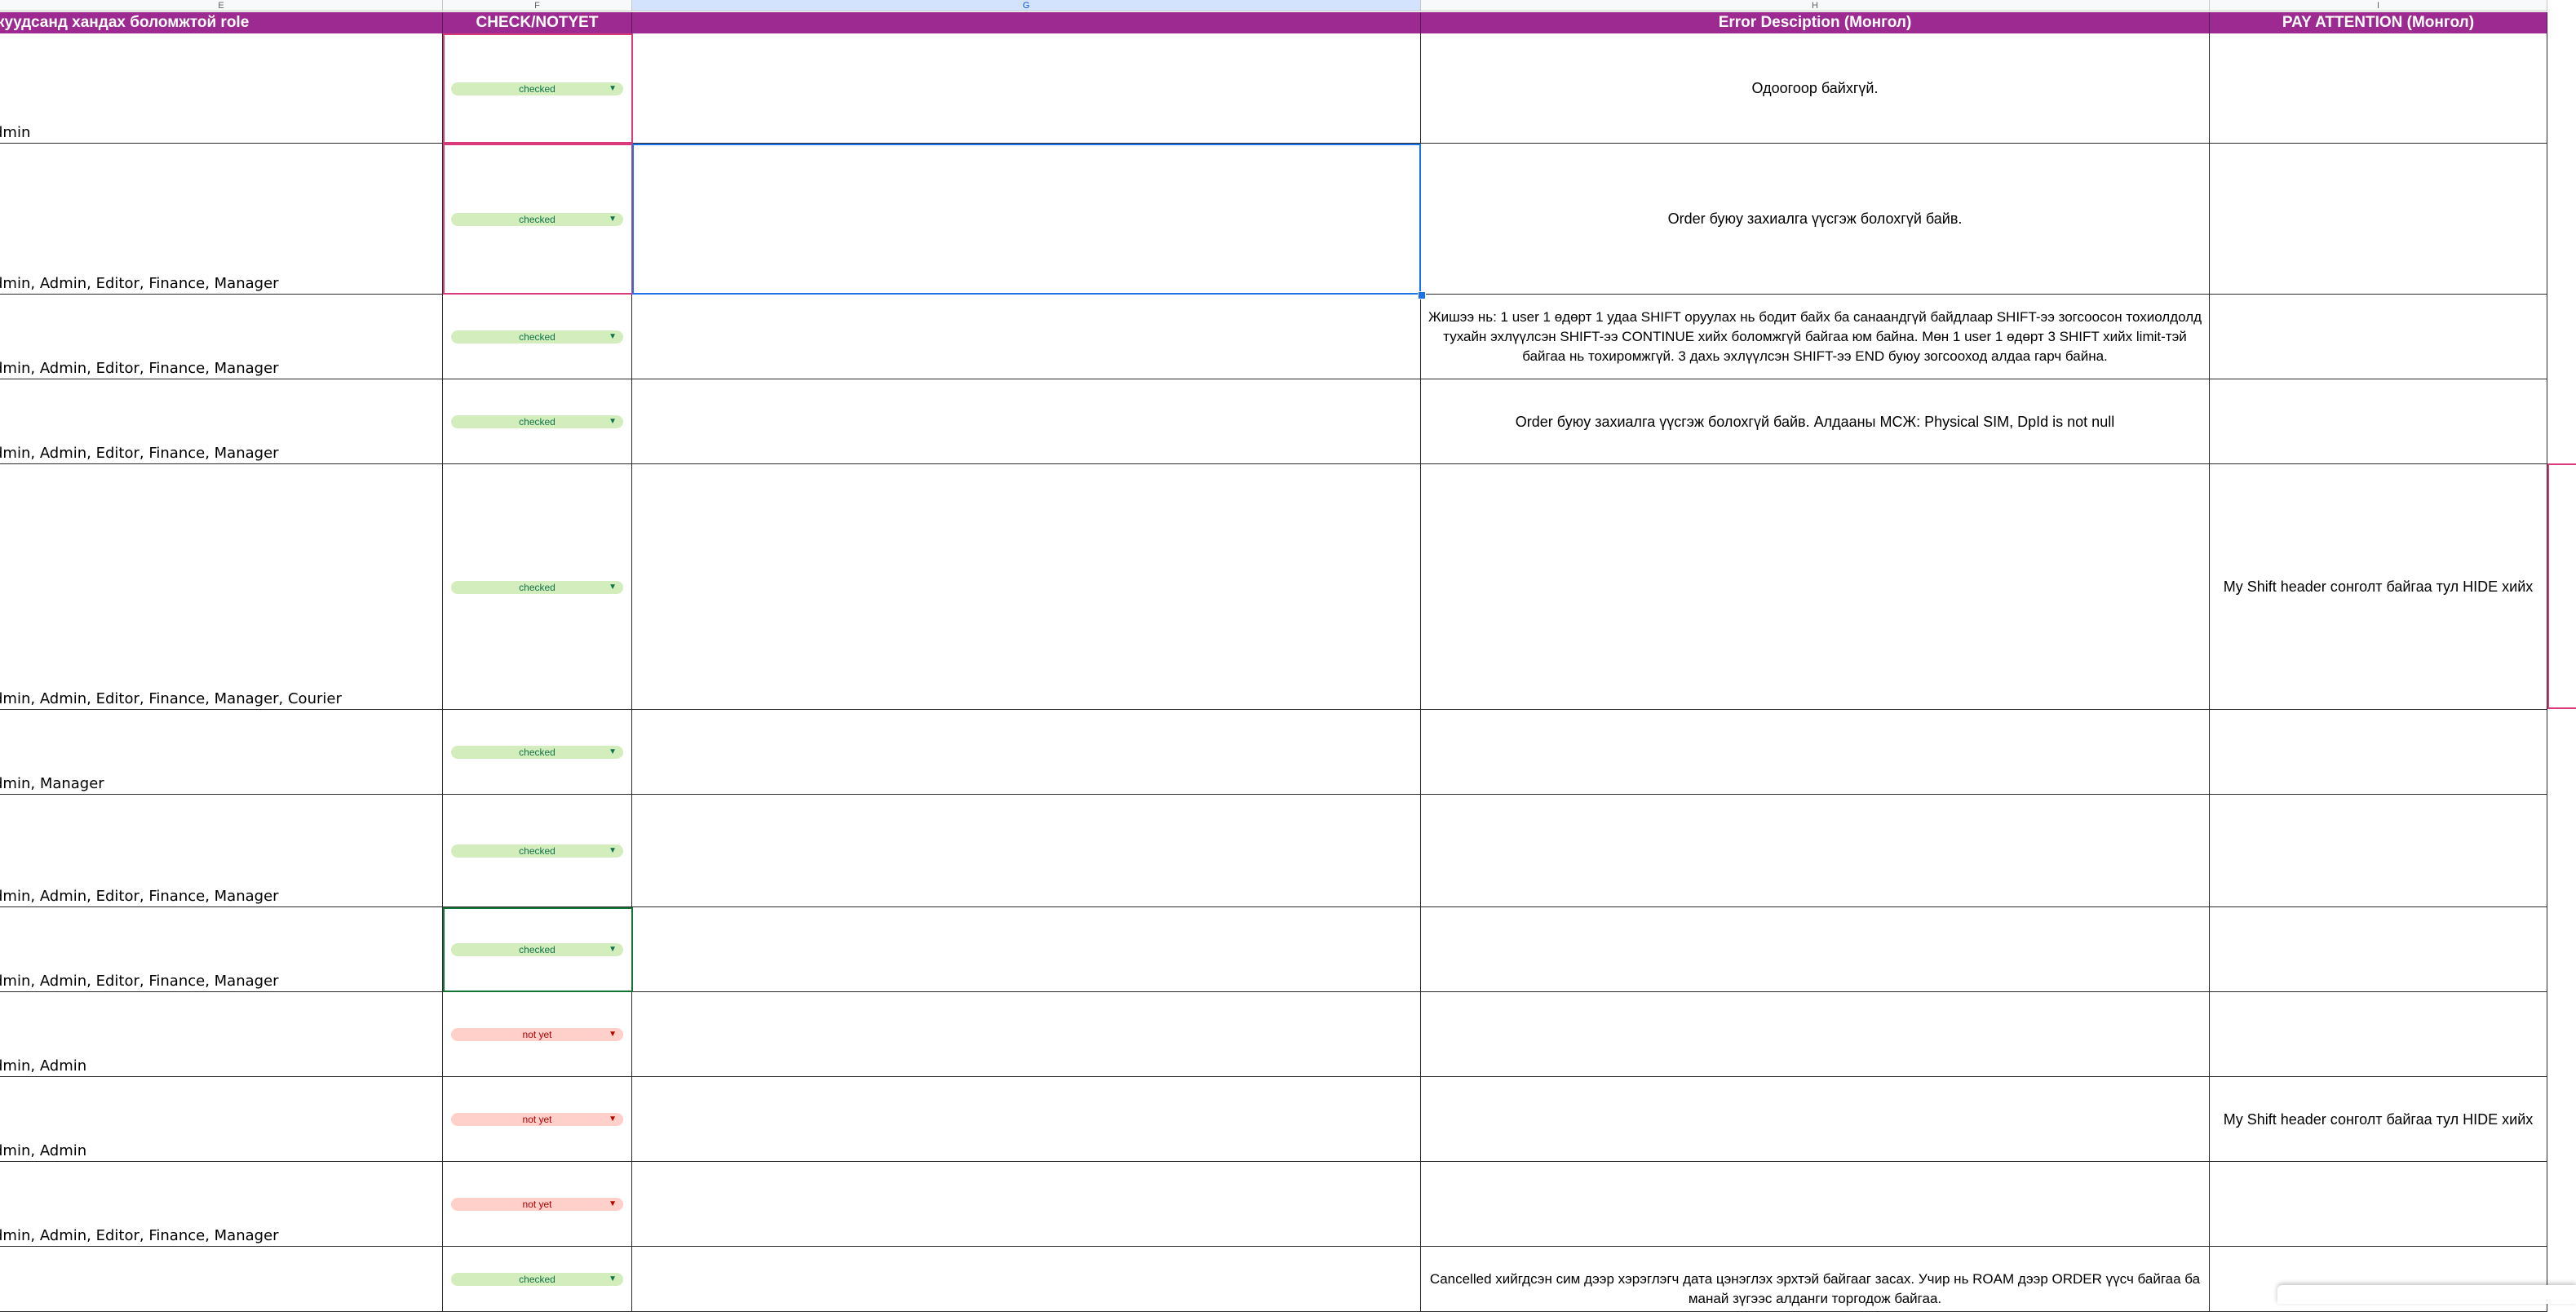 Image resolution: width=2576 pixels, height=1312 pixels. What do you see at coordinates (221, 88) in the screenshot?
I see `roles-cell: dmin` at bounding box center [221, 88].